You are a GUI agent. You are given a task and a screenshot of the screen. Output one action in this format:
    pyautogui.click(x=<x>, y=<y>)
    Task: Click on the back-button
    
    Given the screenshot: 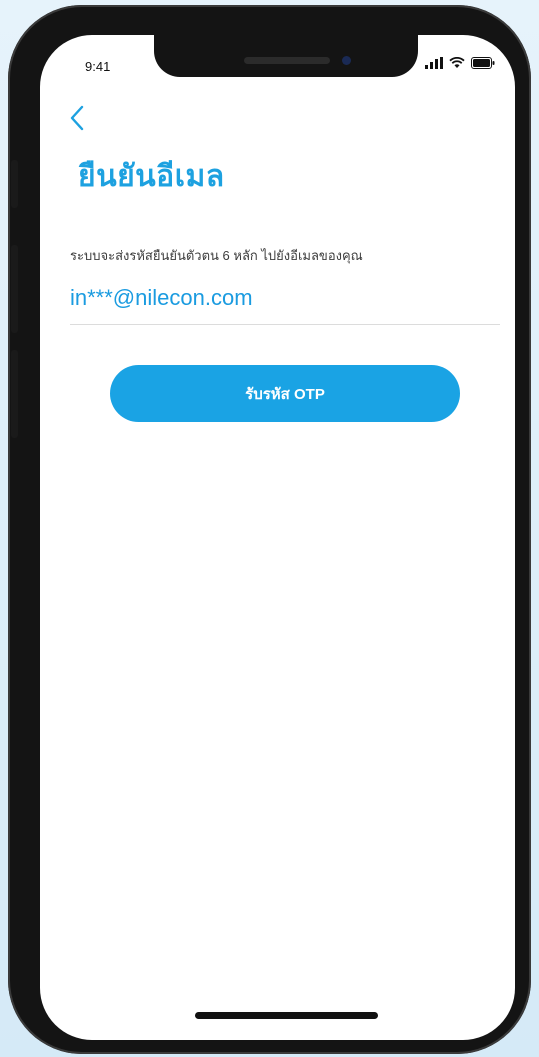 What is the action you would take?
    pyautogui.click(x=77, y=120)
    